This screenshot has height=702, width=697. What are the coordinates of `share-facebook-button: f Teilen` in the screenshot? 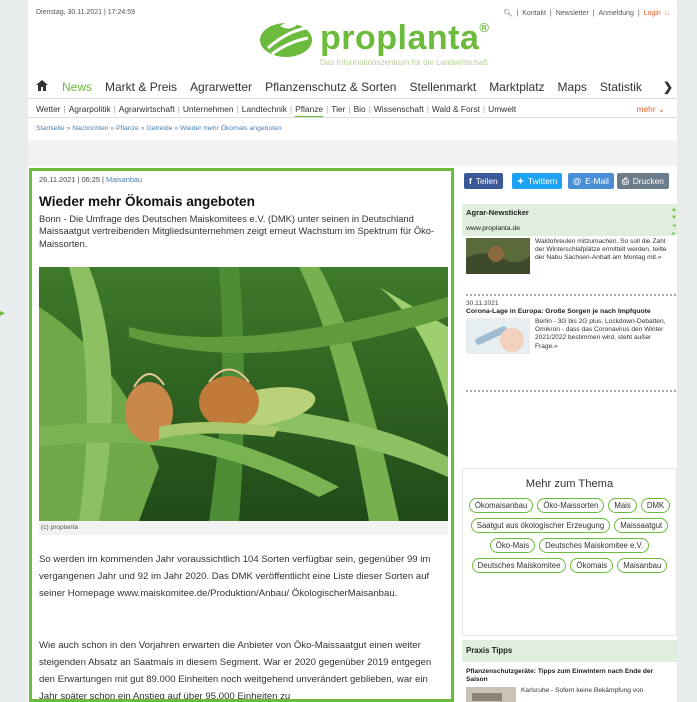 It's located at (483, 181).